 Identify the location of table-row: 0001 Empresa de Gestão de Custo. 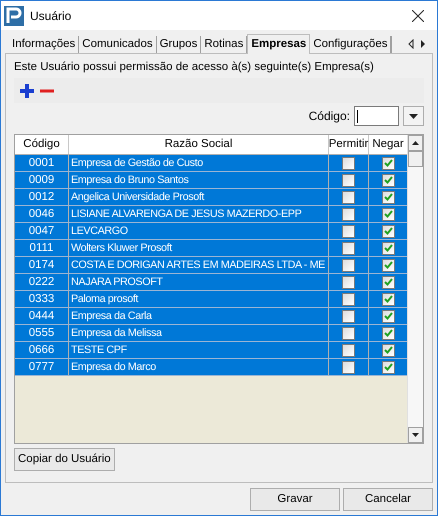
(211, 163).